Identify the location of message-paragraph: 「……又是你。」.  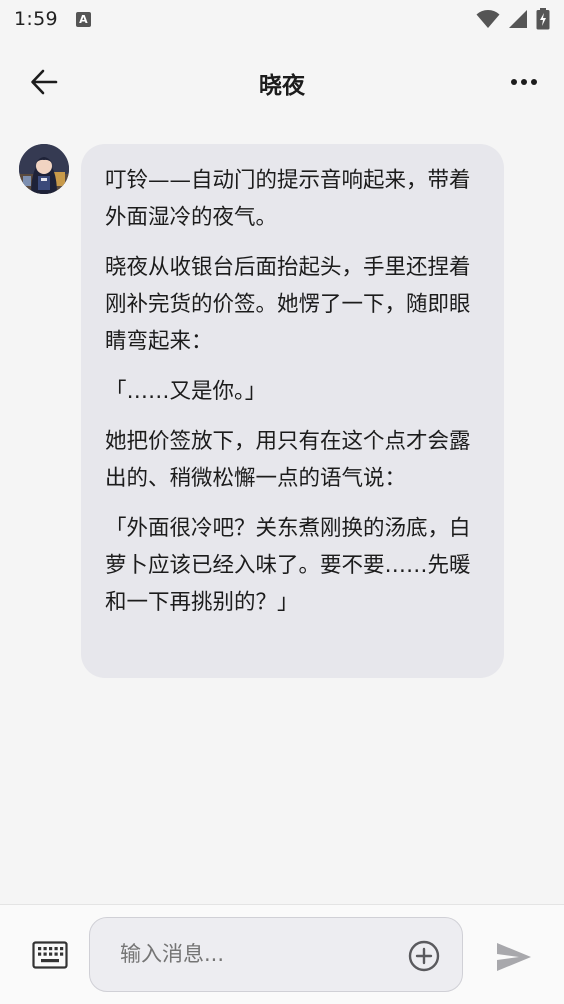
(186, 391).